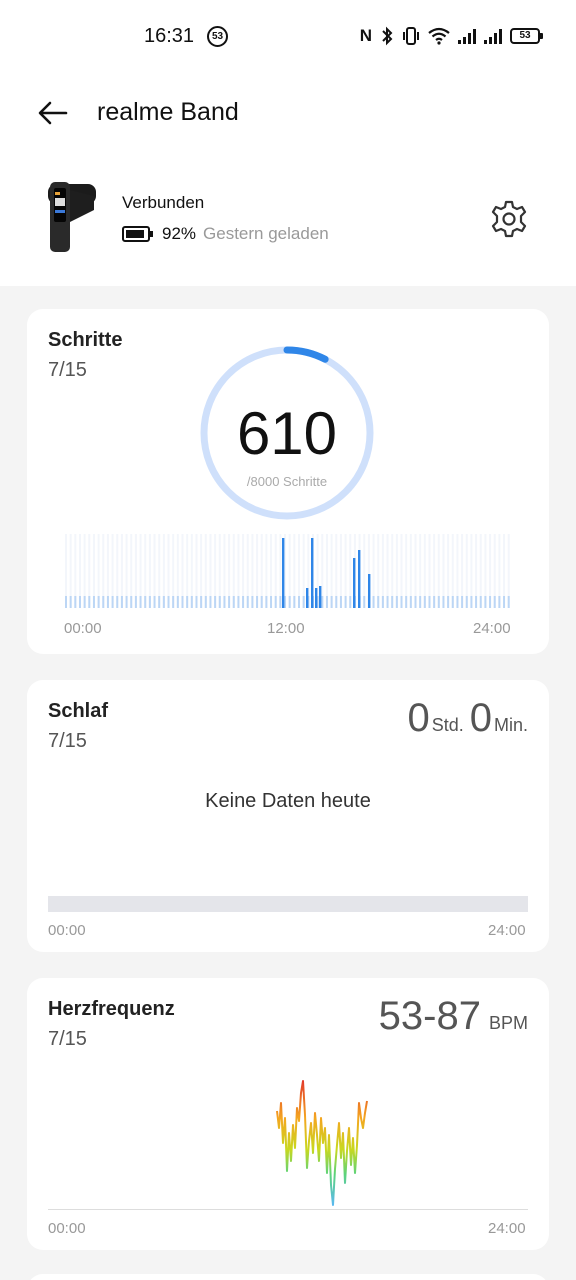  What do you see at coordinates (509, 219) in the screenshot?
I see `gear-icon` at bounding box center [509, 219].